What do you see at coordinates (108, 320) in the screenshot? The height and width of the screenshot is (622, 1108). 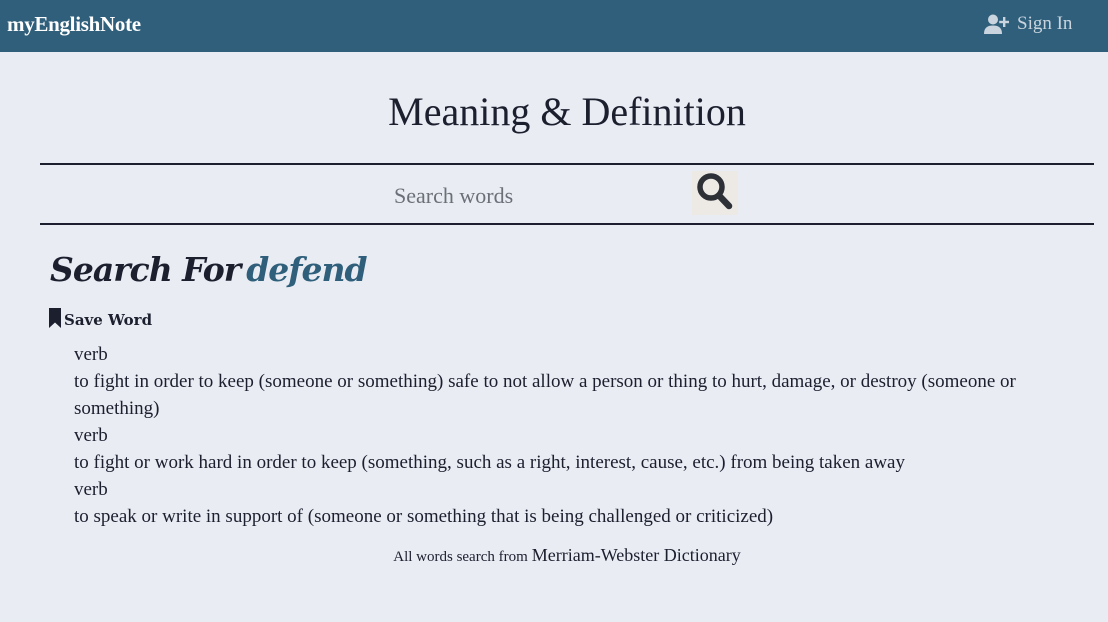 I see `save-word-label: Save Word` at bounding box center [108, 320].